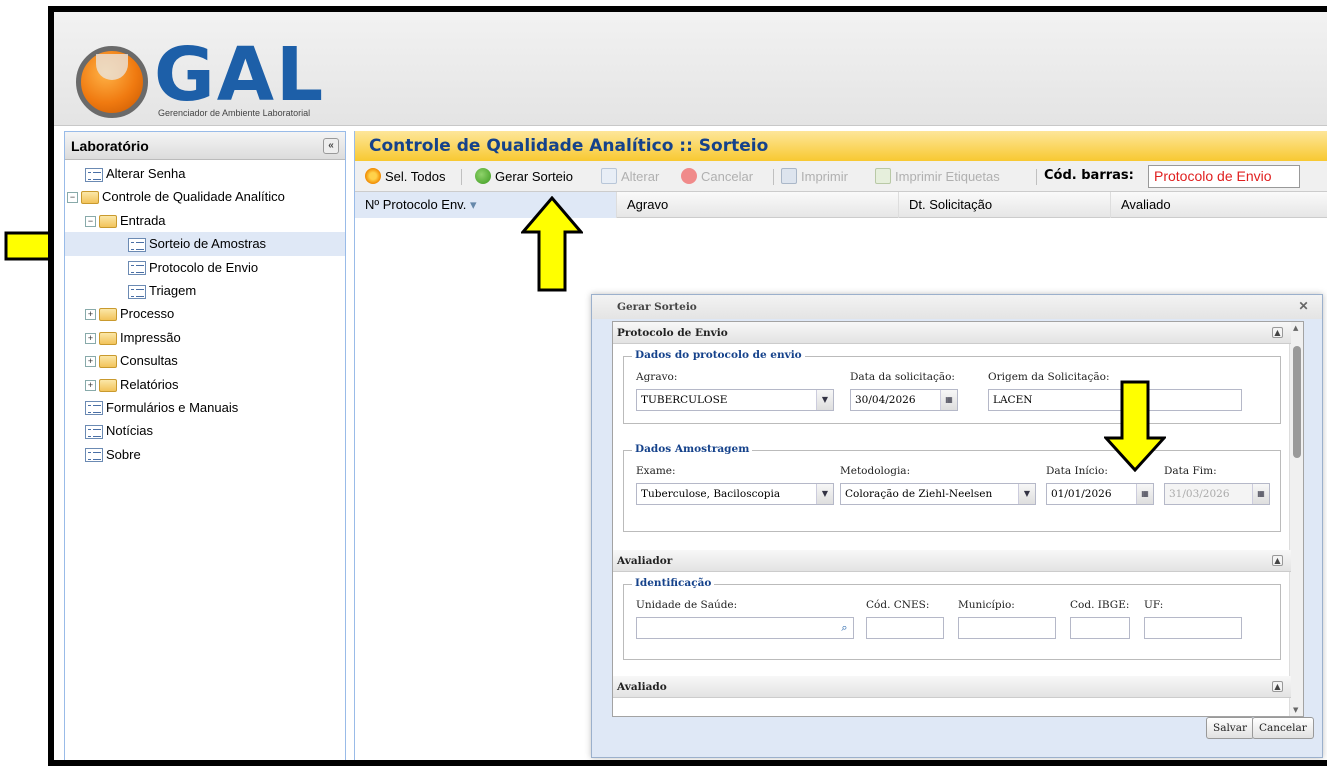 The width and height of the screenshot is (1327, 767). I want to click on tree-item-impressao: + Impressão, so click(205, 337).